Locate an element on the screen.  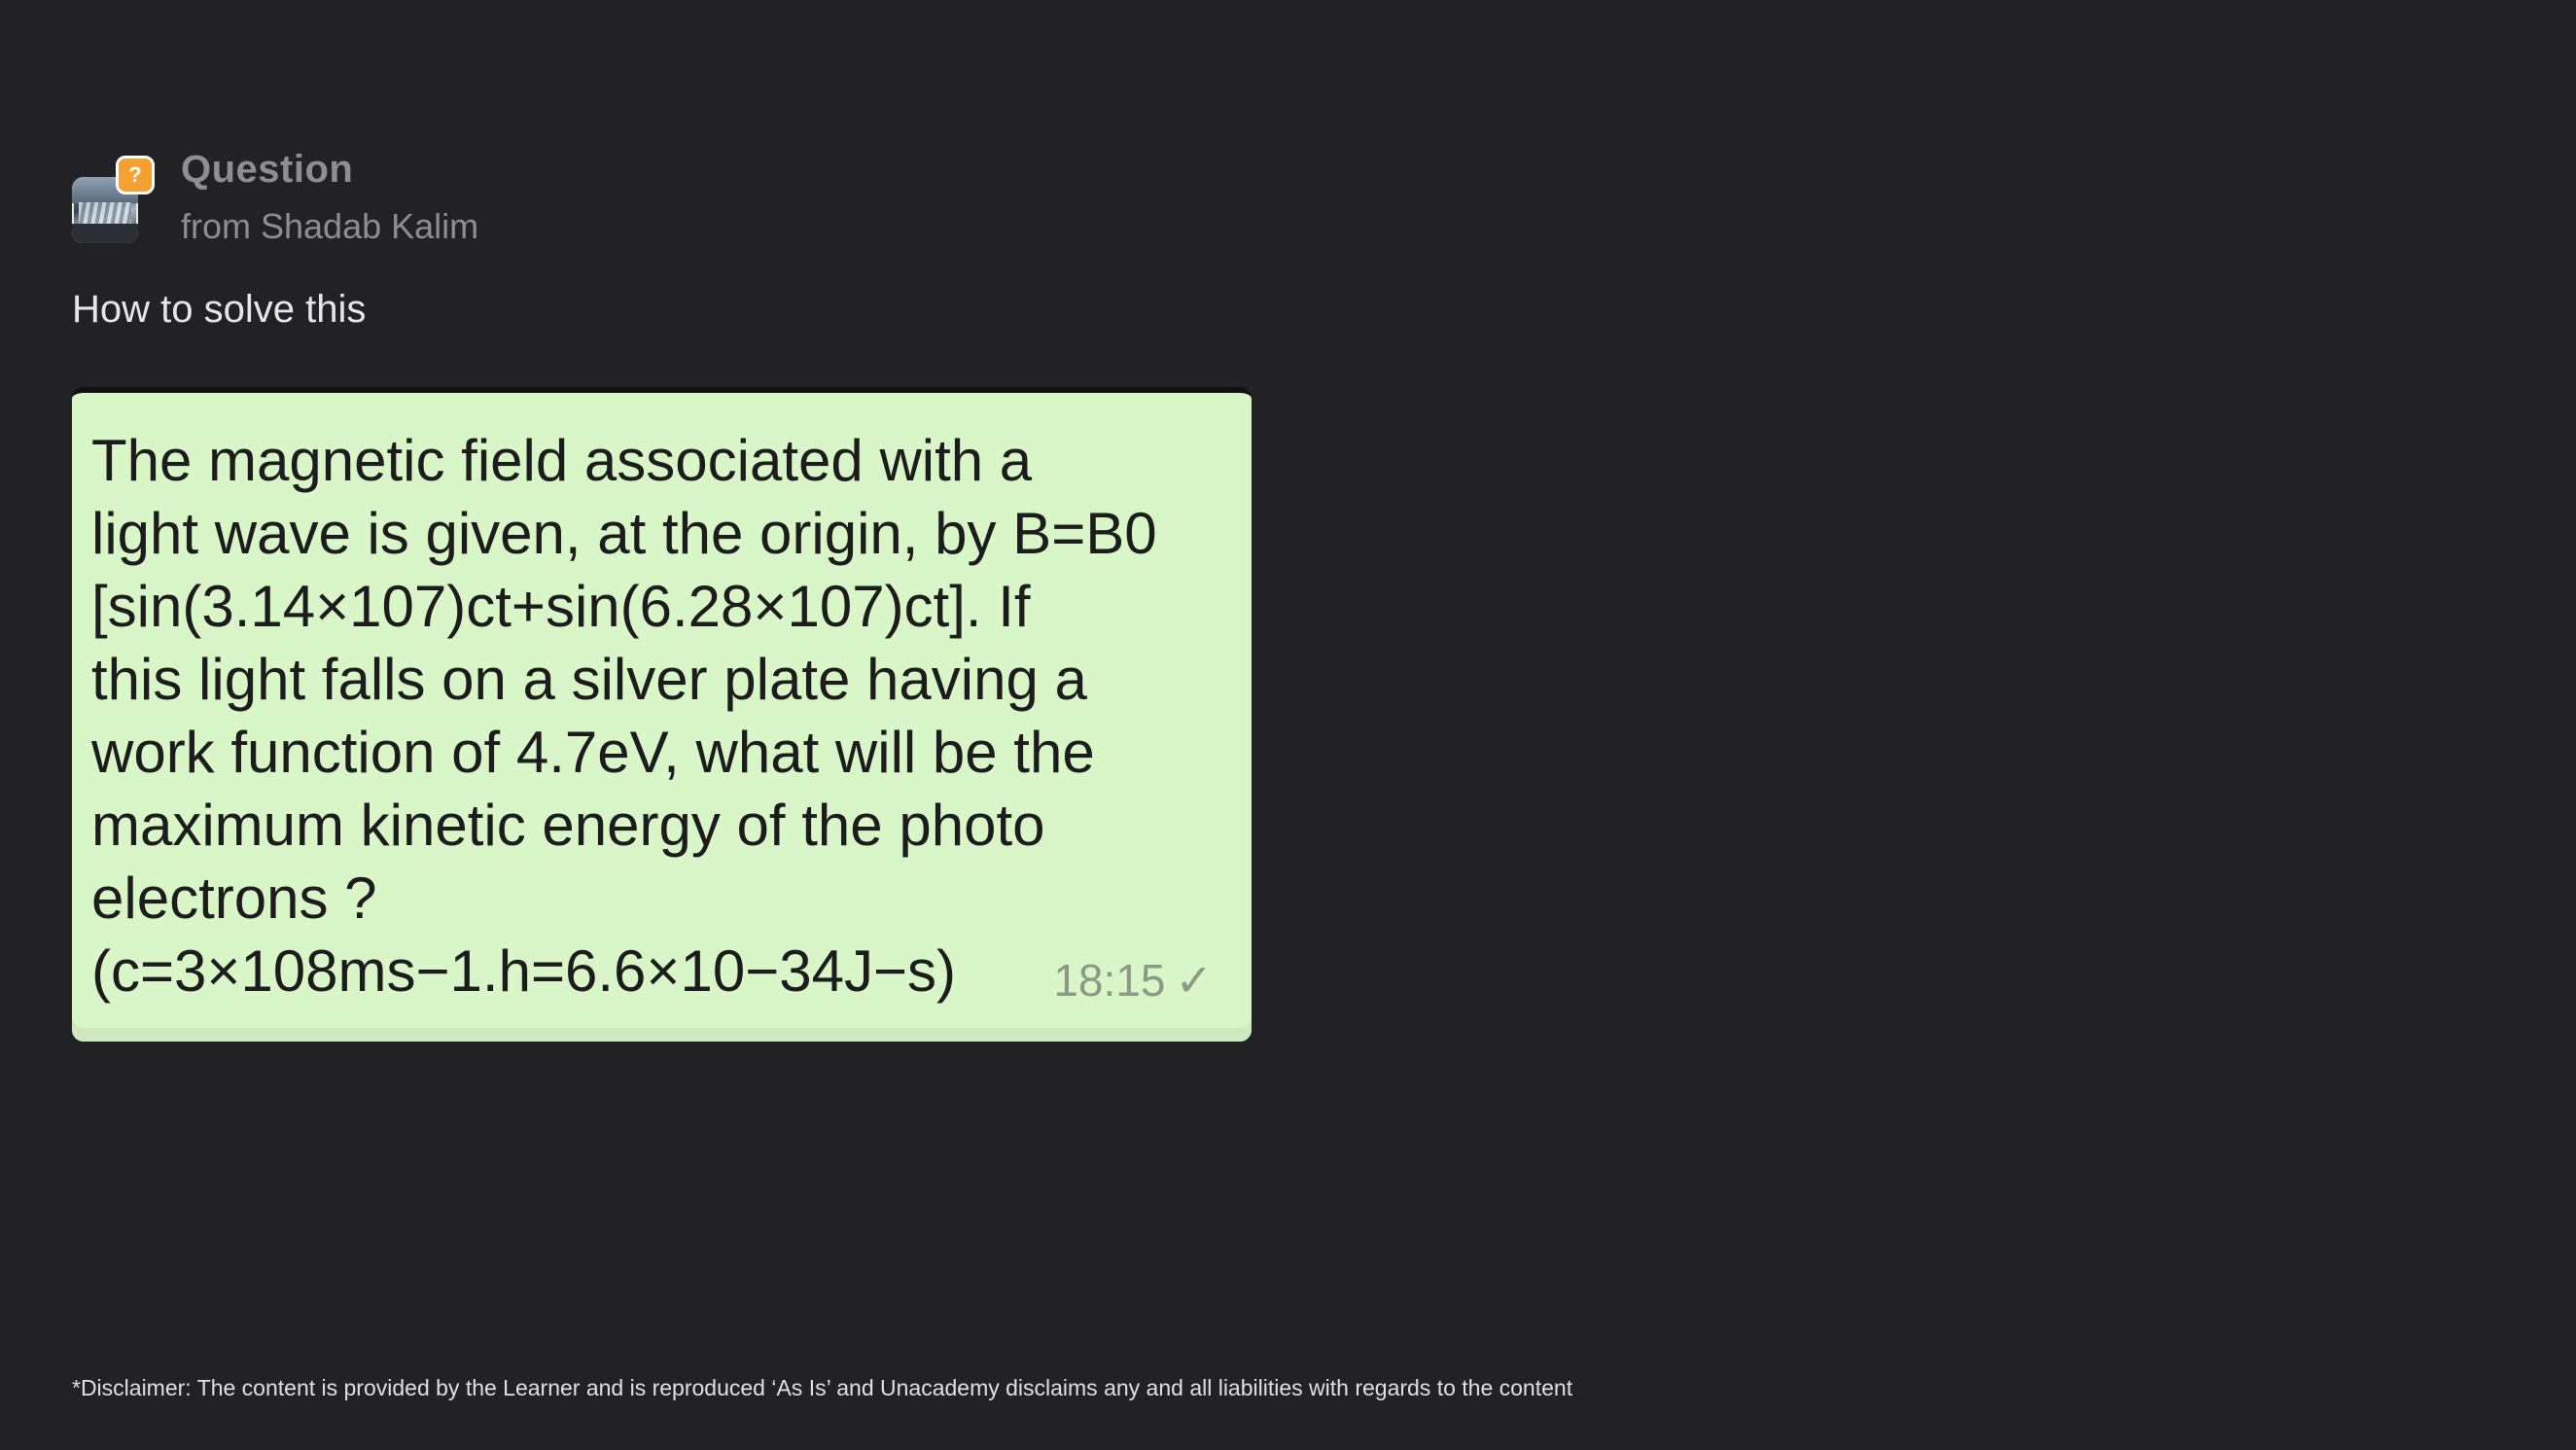
question-author: from Shadab Kalim is located at coordinates (330, 226).